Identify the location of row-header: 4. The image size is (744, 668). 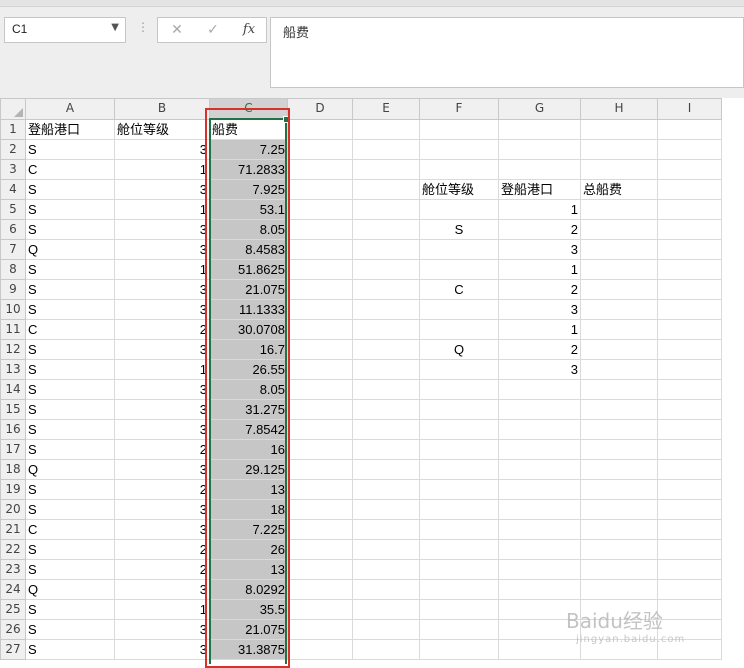
(13, 189).